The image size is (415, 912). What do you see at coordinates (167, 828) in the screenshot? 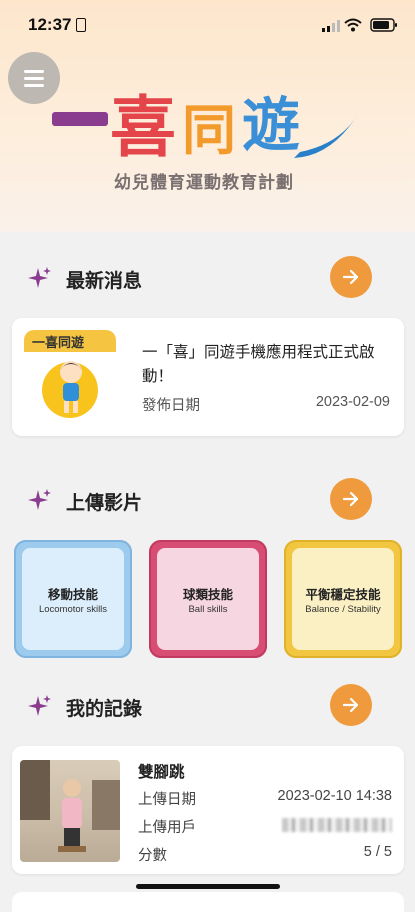
I see `uploader-label: 上傳用戶` at bounding box center [167, 828].